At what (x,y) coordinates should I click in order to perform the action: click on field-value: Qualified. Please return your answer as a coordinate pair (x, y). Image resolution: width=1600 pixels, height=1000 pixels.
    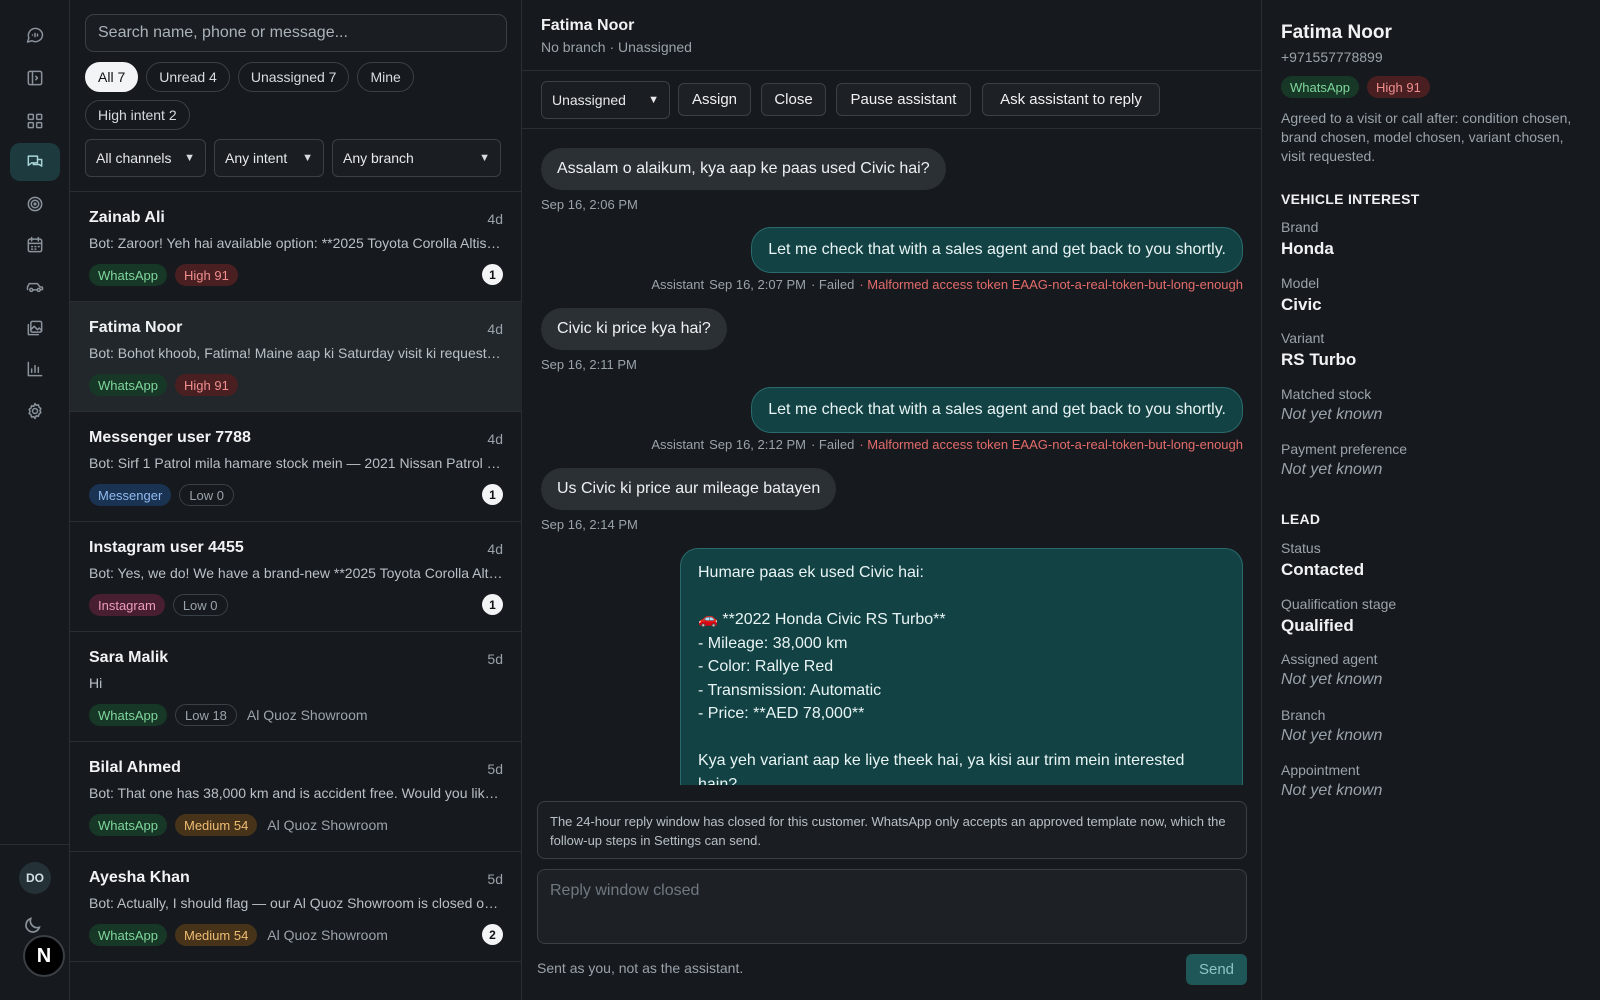
    Looking at the image, I should click on (1317, 625).